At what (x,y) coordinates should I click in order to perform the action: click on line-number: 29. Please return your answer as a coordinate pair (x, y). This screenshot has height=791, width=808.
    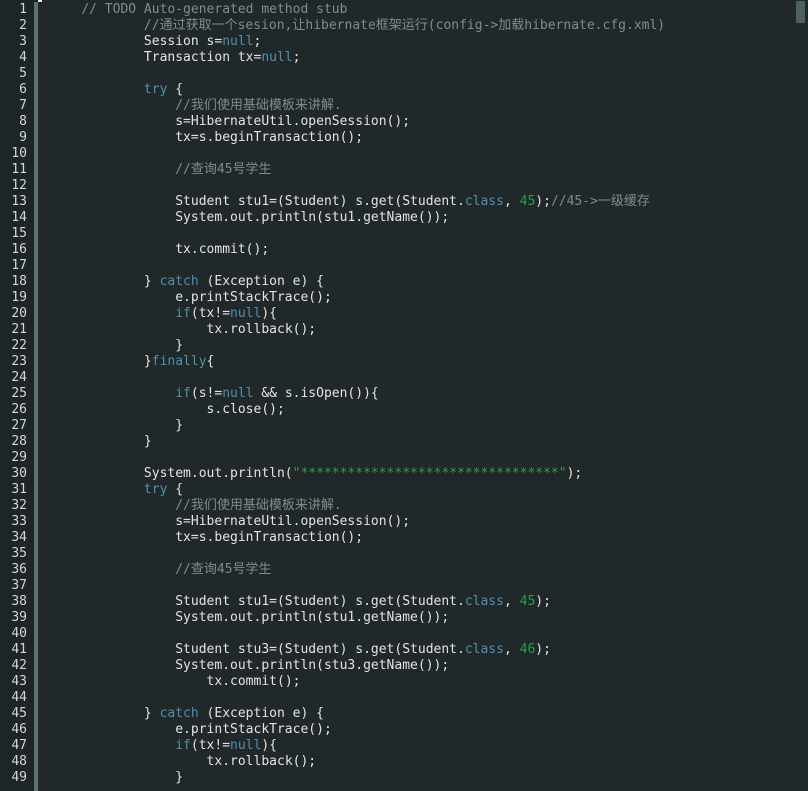
    Looking at the image, I should click on (19, 457).